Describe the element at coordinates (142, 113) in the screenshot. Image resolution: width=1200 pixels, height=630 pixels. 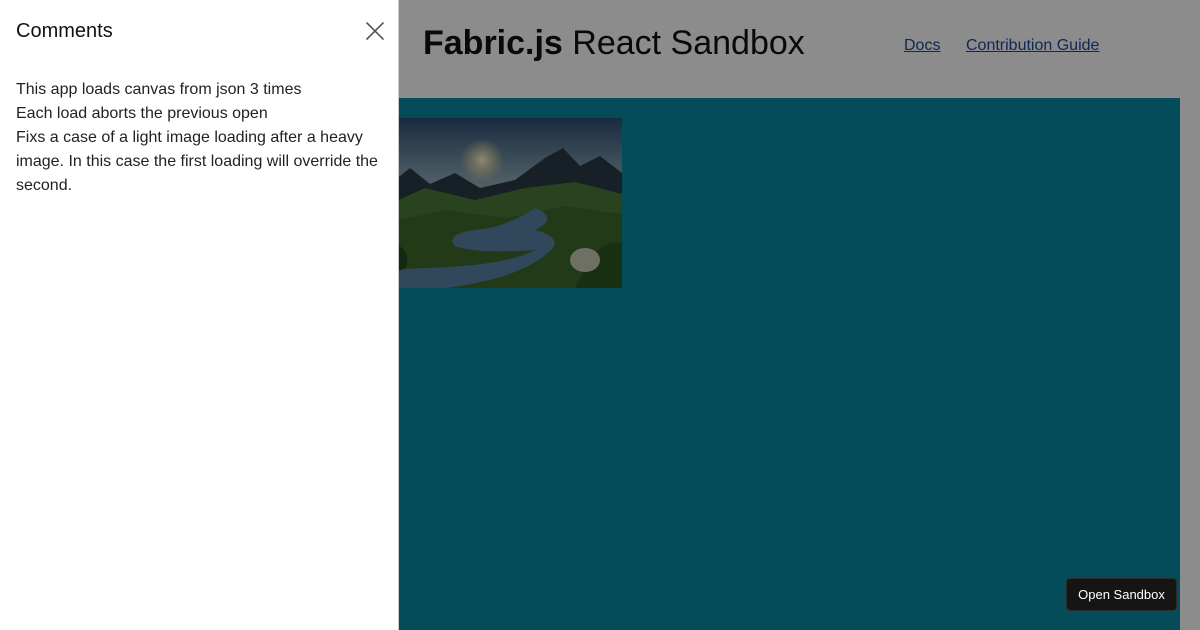
I see `comment-line: Each load aborts the previous open` at that location.